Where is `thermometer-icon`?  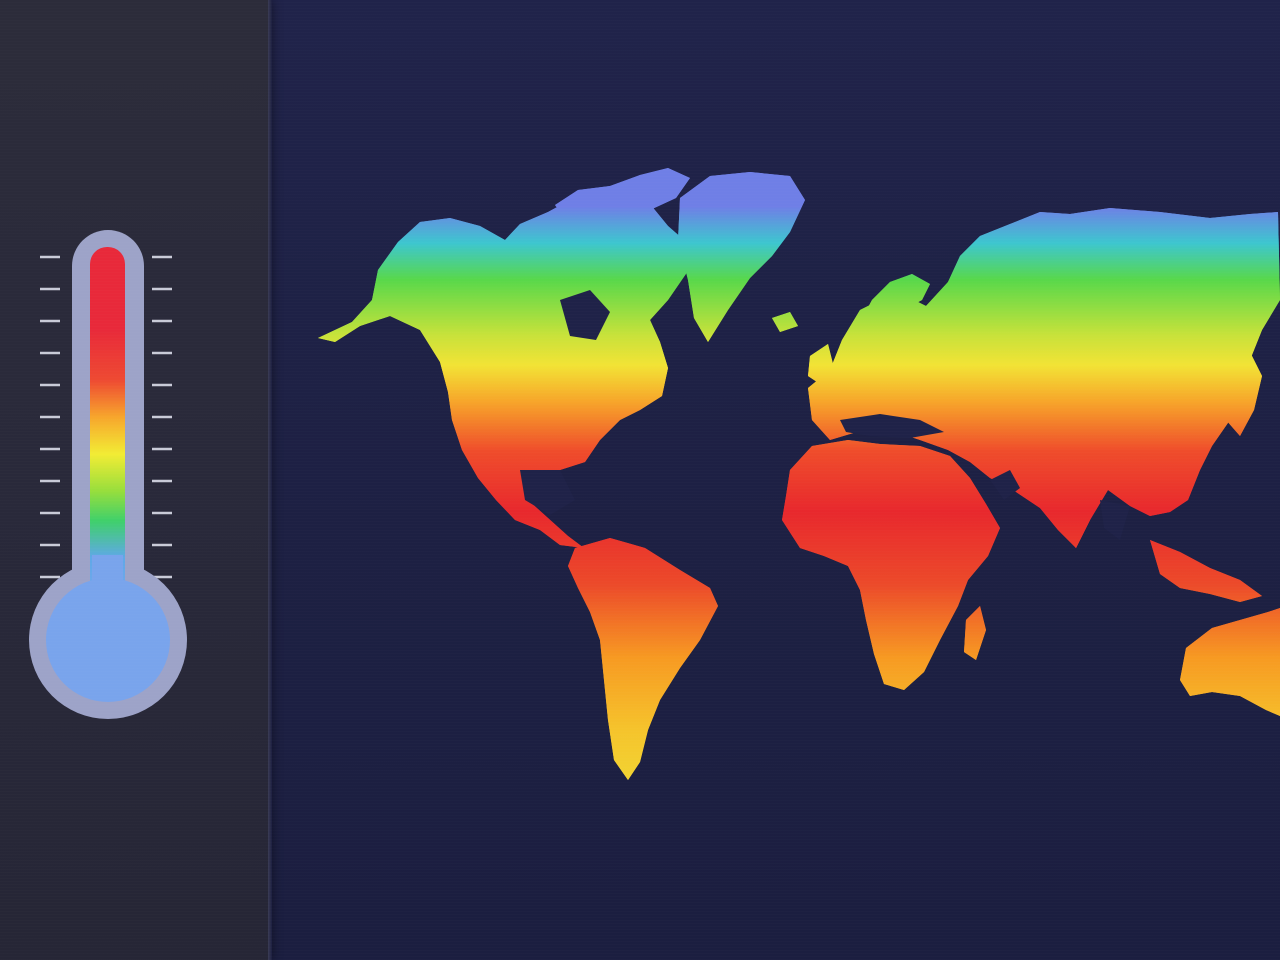
thermometer-icon is located at coordinates (108, 474).